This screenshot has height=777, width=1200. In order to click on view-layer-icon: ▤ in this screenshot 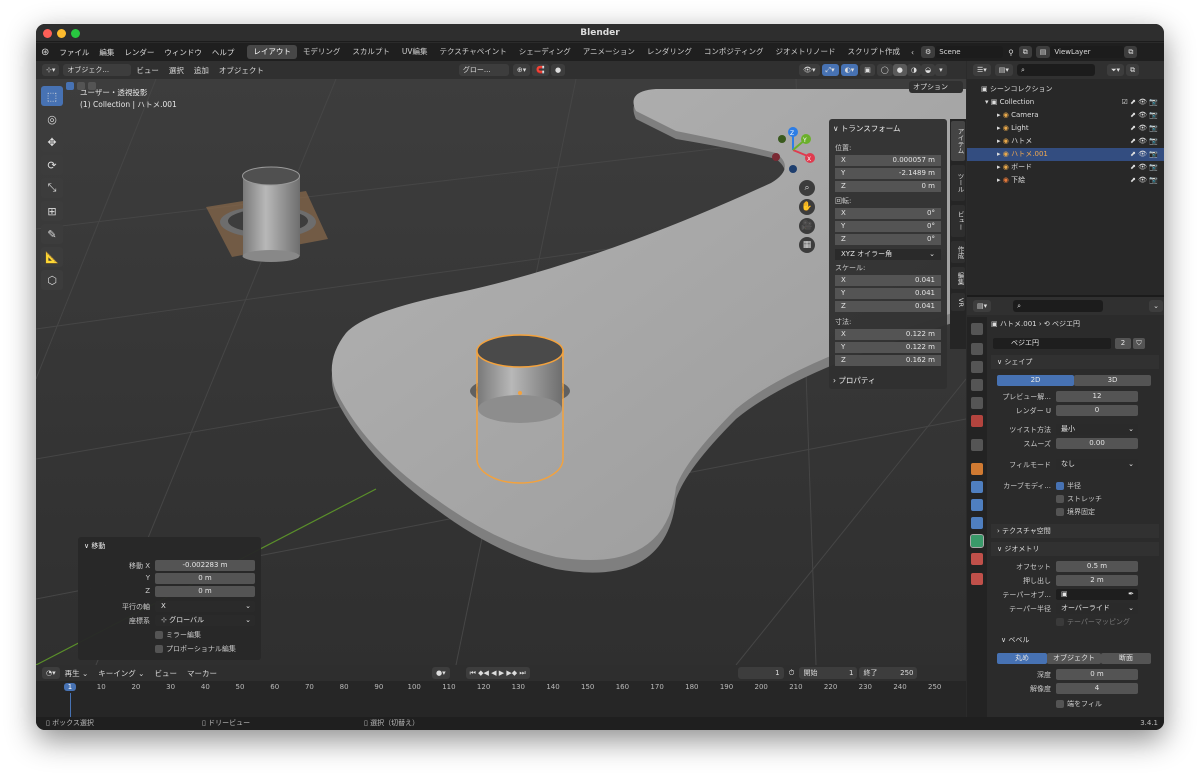, I will do `click(1043, 52)`.